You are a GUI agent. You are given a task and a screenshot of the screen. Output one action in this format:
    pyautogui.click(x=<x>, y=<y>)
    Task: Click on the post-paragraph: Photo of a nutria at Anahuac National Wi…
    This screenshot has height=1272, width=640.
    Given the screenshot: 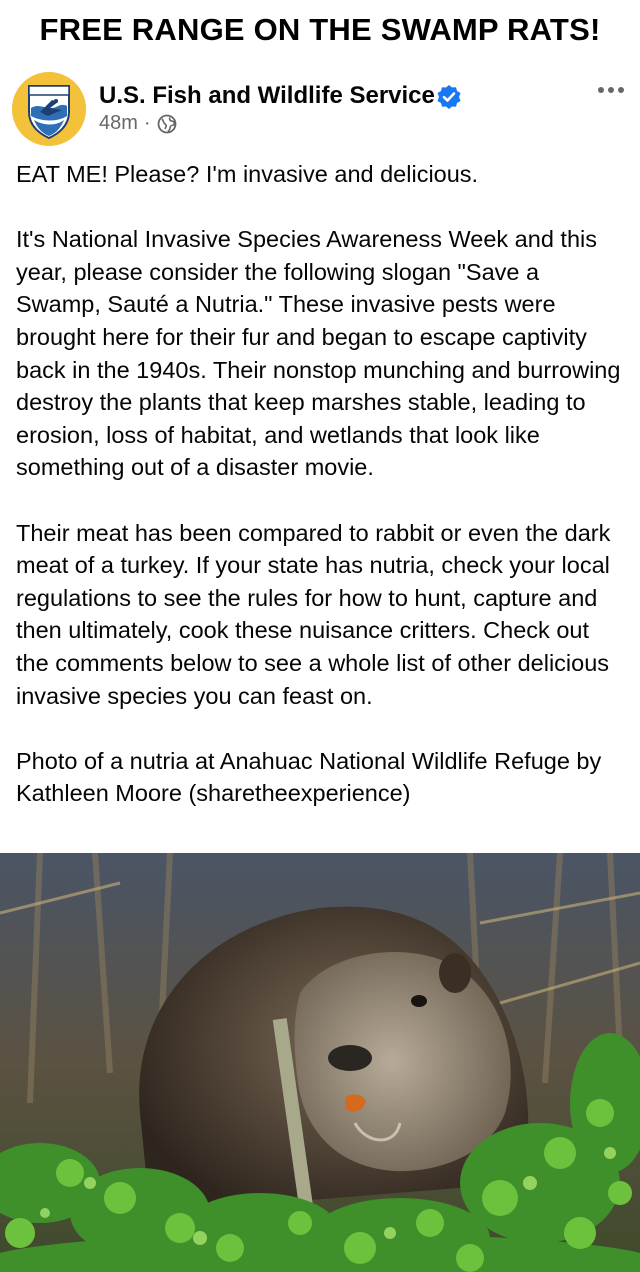 What is the action you would take?
    pyautogui.click(x=309, y=777)
    